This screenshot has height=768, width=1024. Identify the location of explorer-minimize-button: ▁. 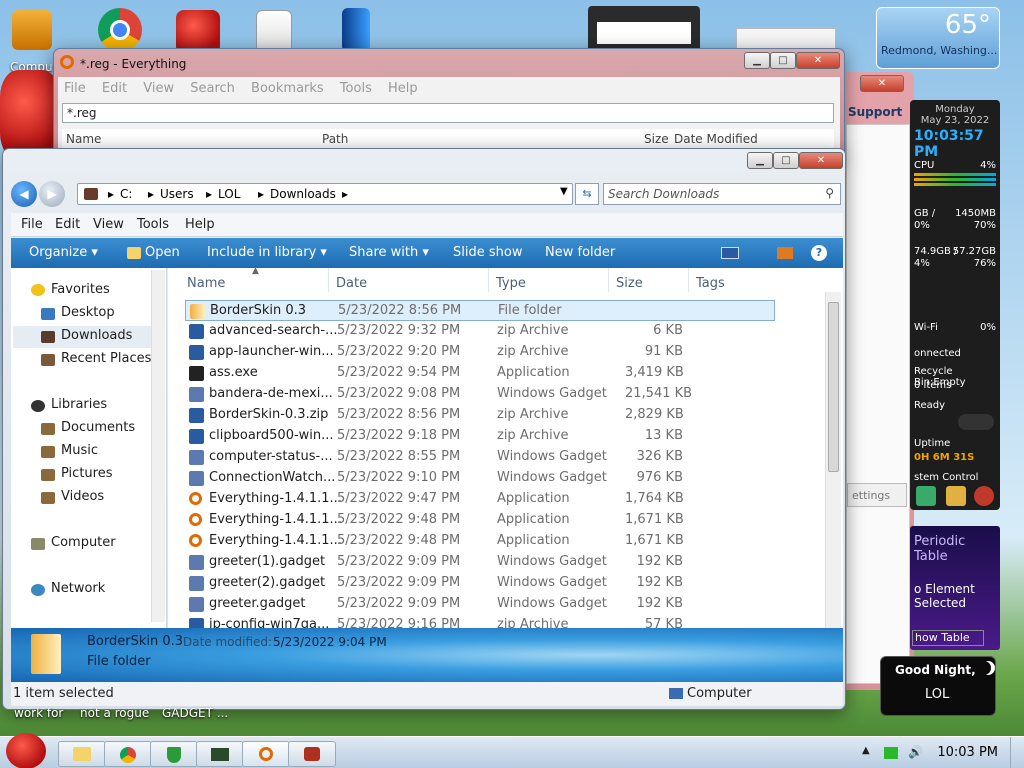
(760, 160).